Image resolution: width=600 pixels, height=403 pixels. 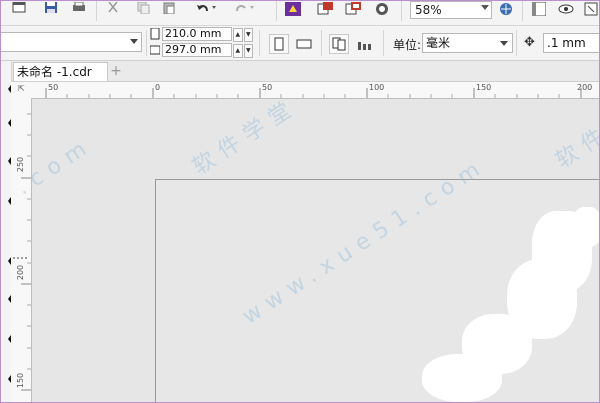 I want to click on watermark-text: 软件学堂, so click(x=245, y=137).